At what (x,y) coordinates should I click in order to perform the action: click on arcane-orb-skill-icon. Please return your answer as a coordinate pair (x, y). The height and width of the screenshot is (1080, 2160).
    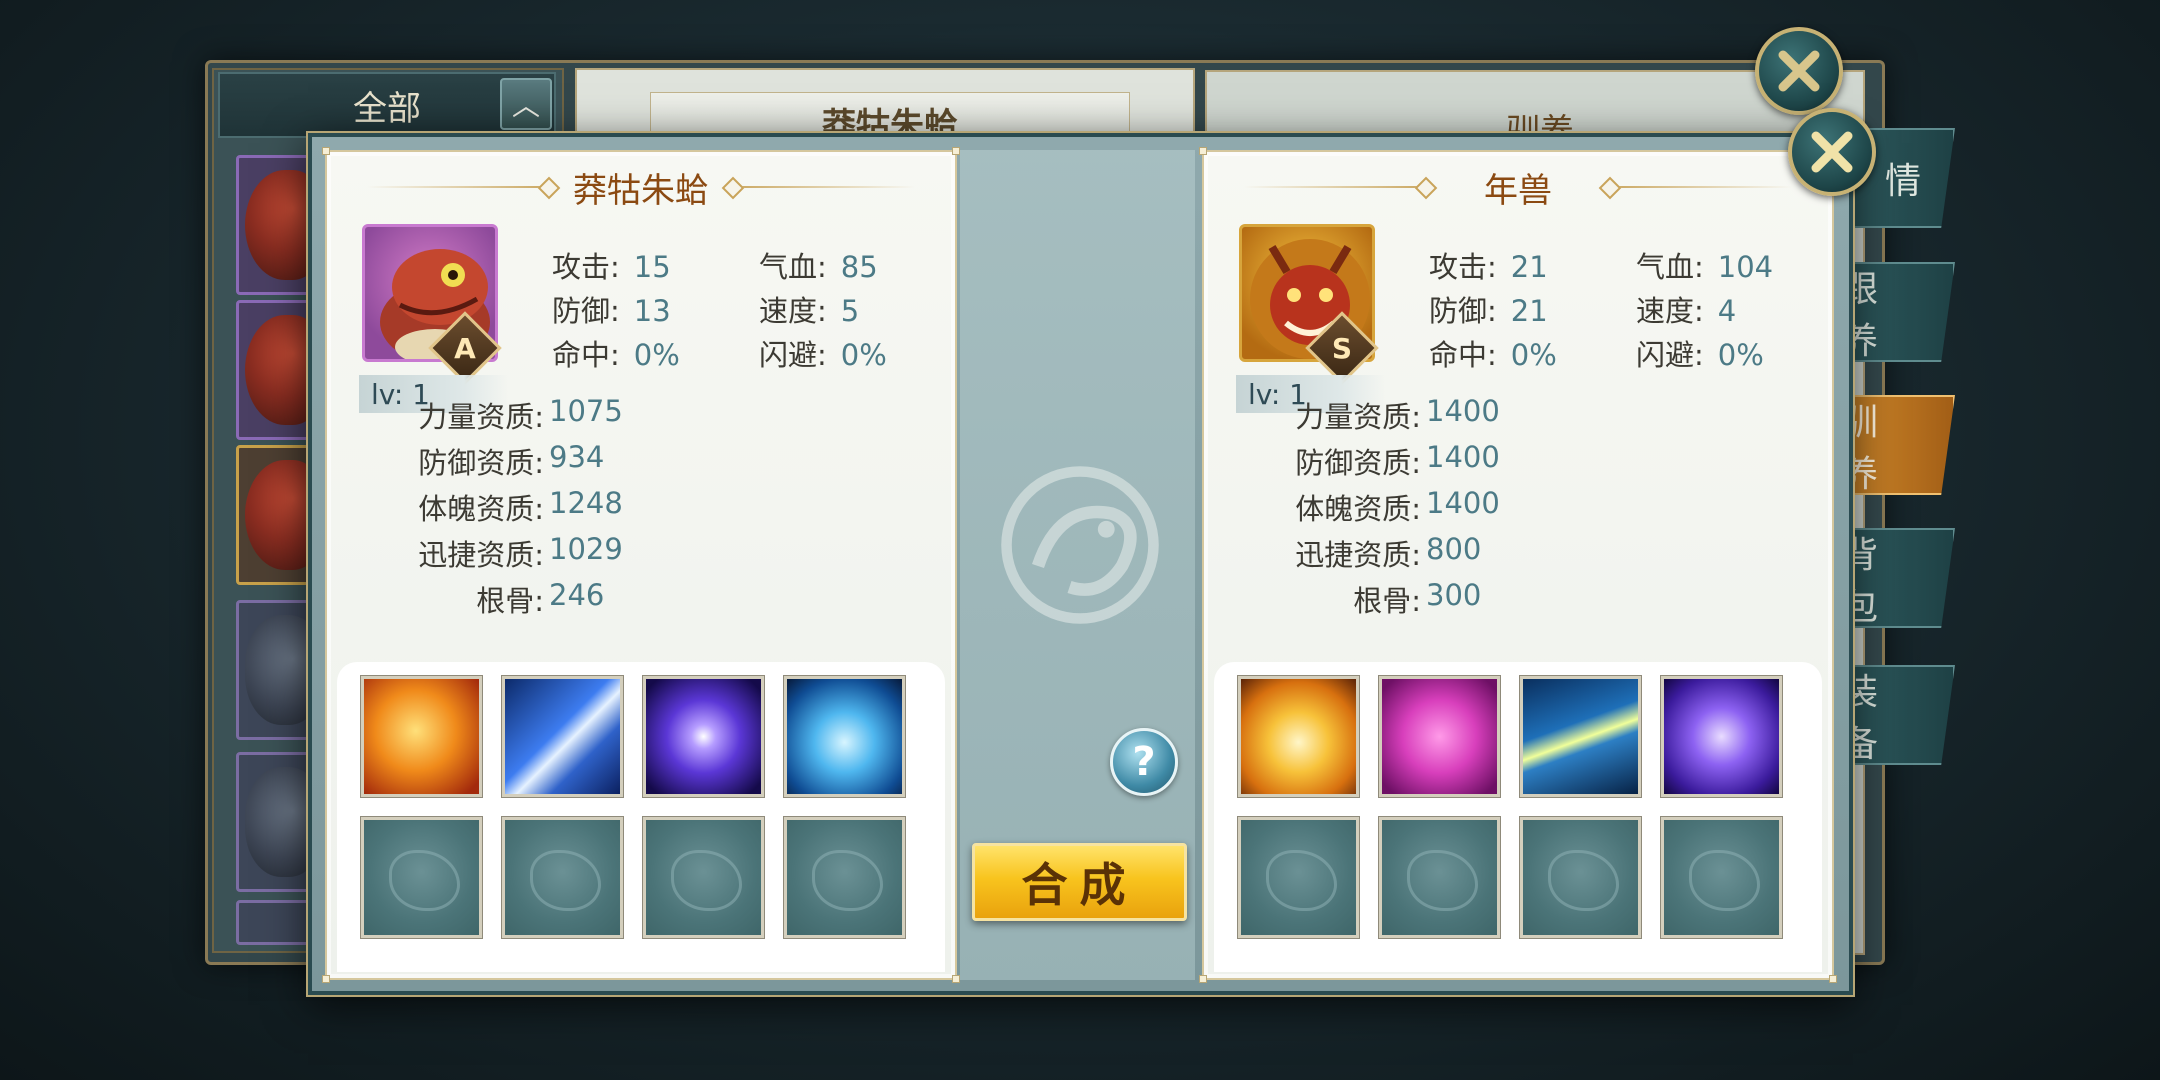
    Looking at the image, I should click on (703, 736).